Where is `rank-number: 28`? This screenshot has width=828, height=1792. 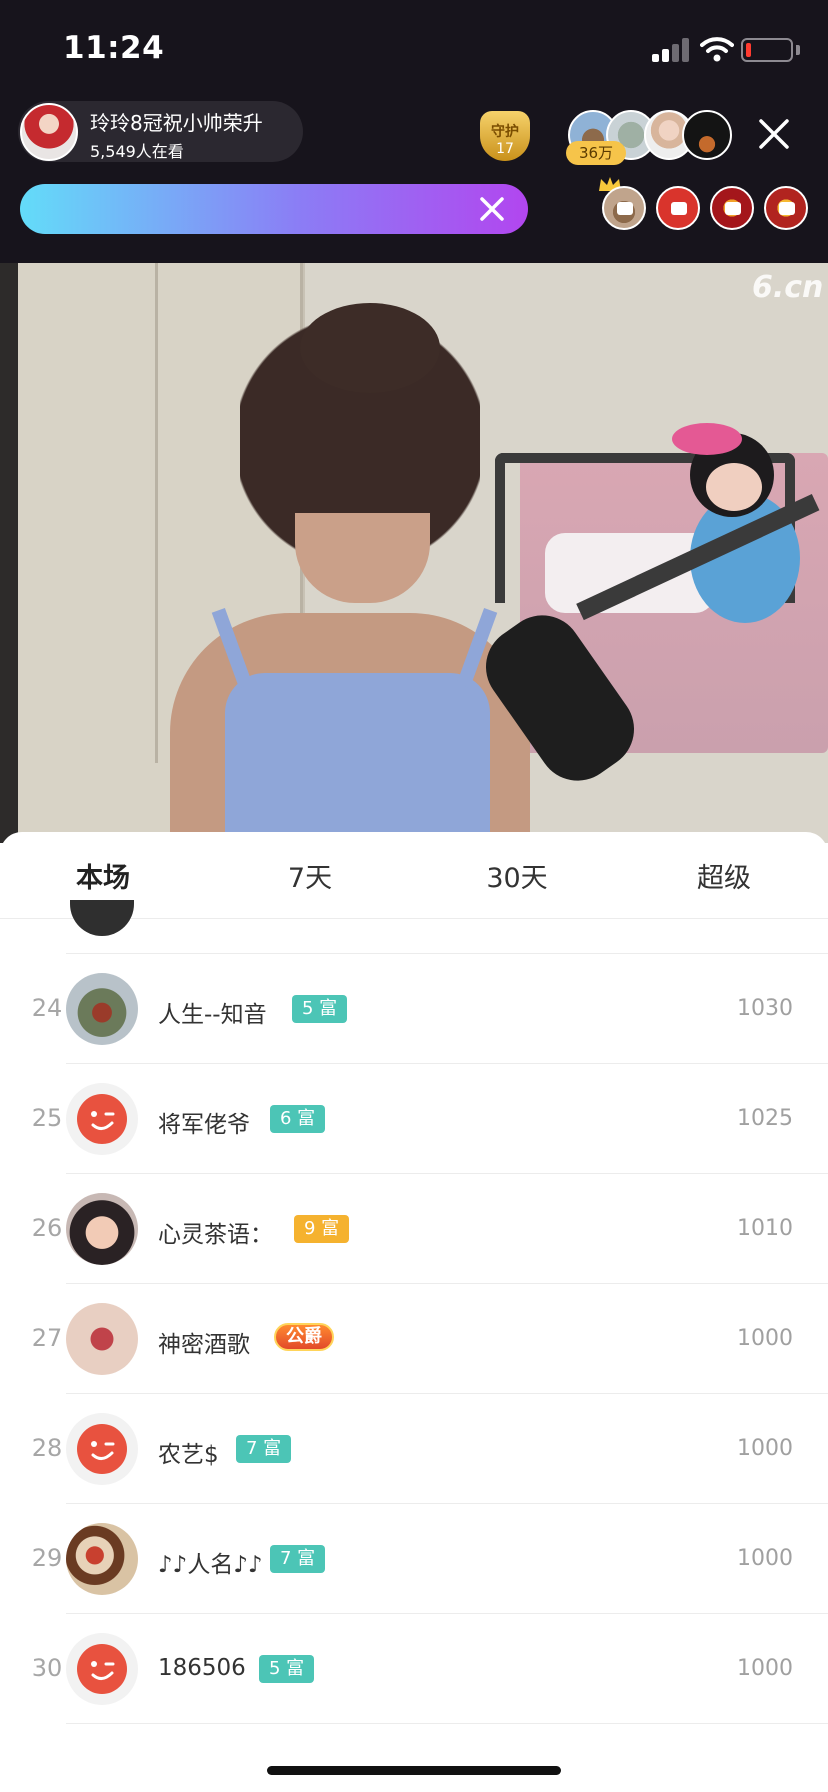 rank-number: 28 is located at coordinates (47, 1448).